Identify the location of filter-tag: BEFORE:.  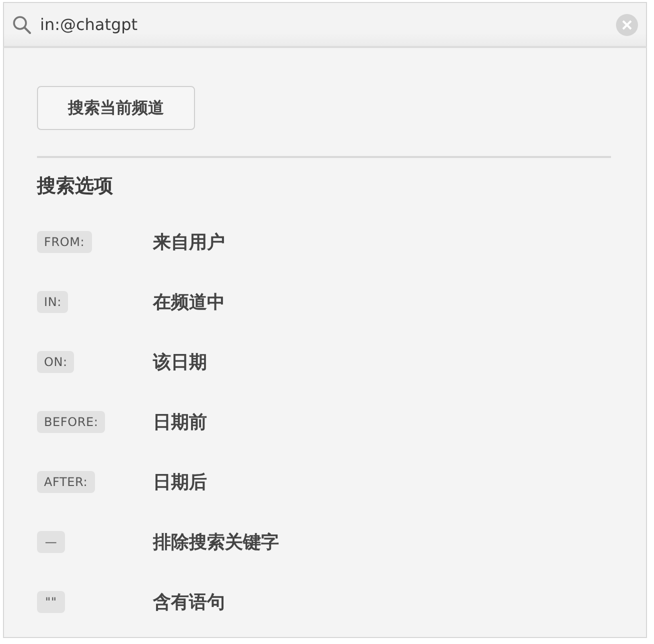
(71, 422).